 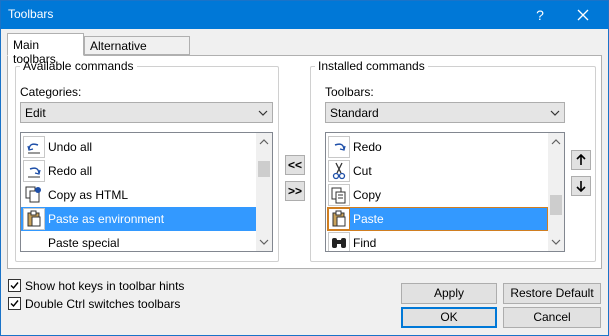 I want to click on title-bar: Toolbars ?, so click(x=304, y=15).